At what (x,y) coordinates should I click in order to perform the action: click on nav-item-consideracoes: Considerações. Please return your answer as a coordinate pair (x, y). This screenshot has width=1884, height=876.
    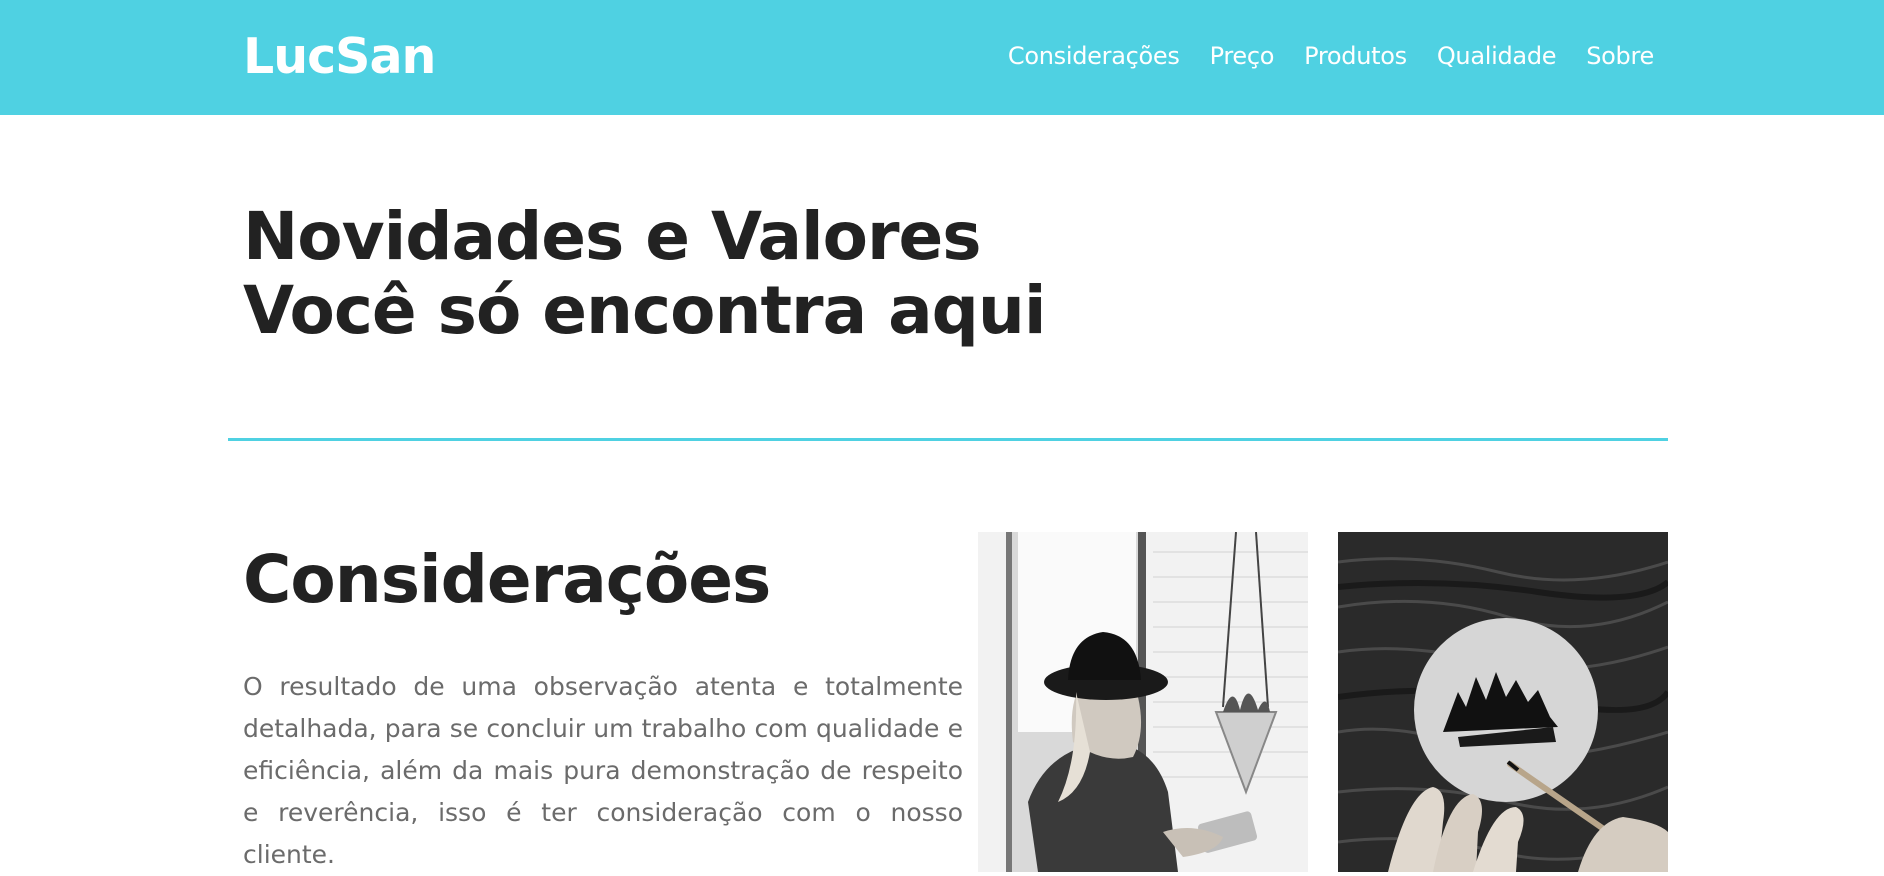
    Looking at the image, I should click on (1094, 56).